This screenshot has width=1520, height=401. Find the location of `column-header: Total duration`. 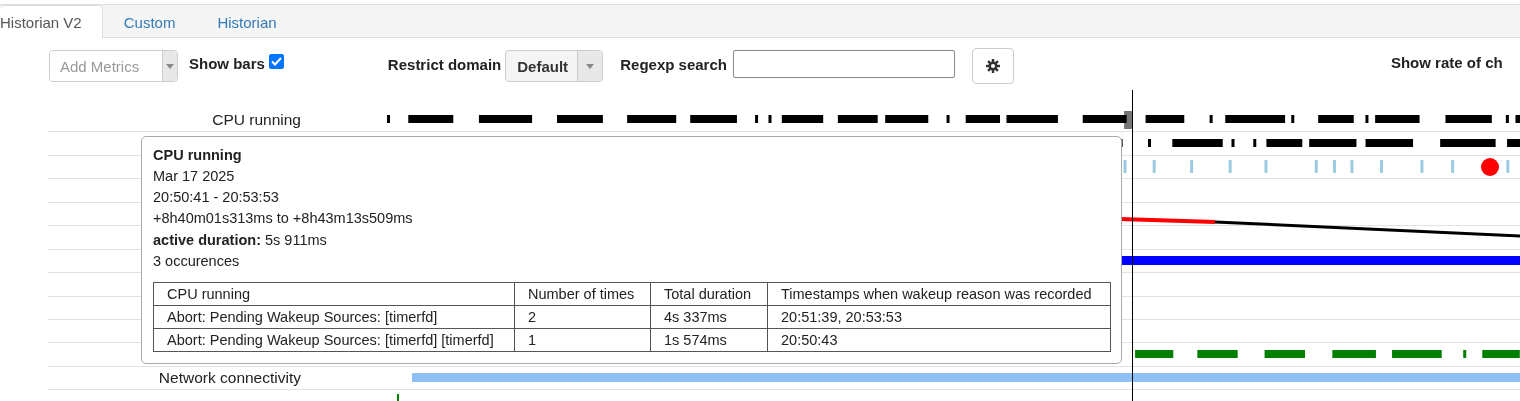

column-header: Total duration is located at coordinates (709, 294).